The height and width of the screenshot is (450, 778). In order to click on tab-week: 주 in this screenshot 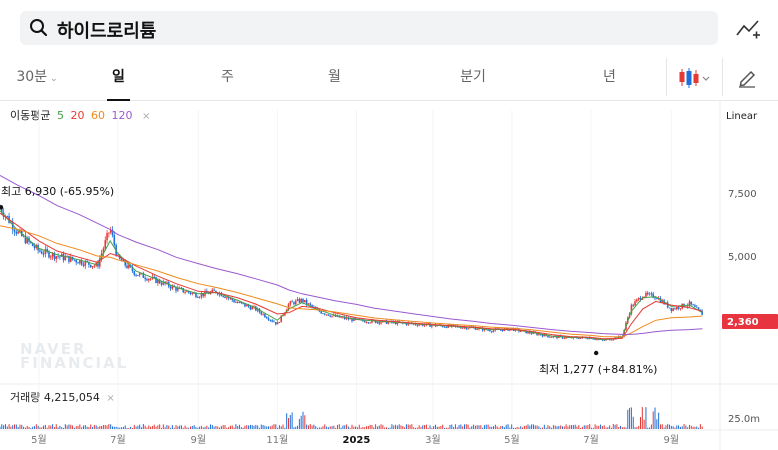, I will do `click(227, 78)`.